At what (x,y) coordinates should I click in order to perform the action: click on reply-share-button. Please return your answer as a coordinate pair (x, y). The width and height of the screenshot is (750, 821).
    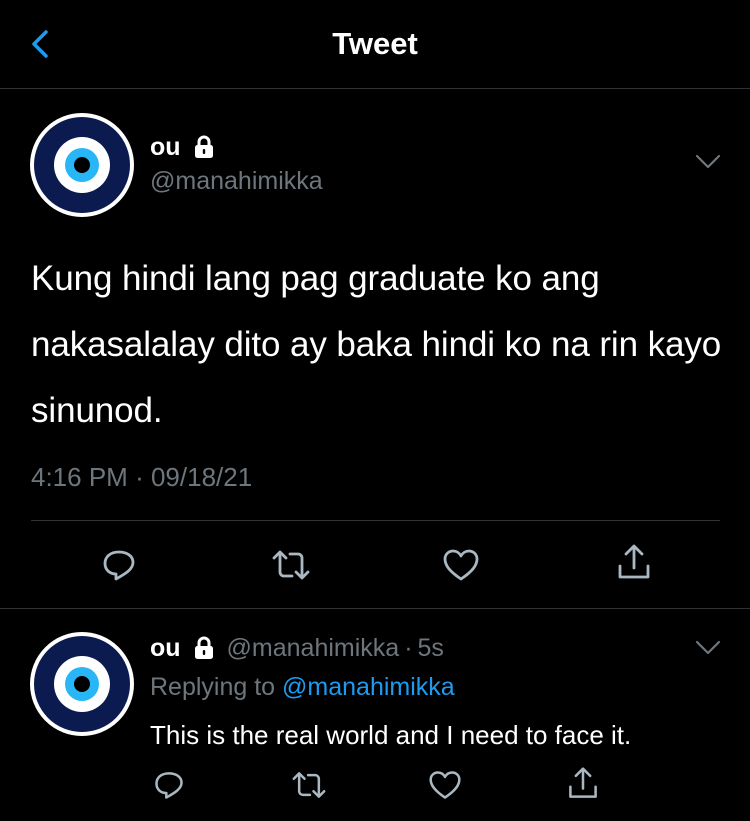
    Looking at the image, I should click on (583, 784).